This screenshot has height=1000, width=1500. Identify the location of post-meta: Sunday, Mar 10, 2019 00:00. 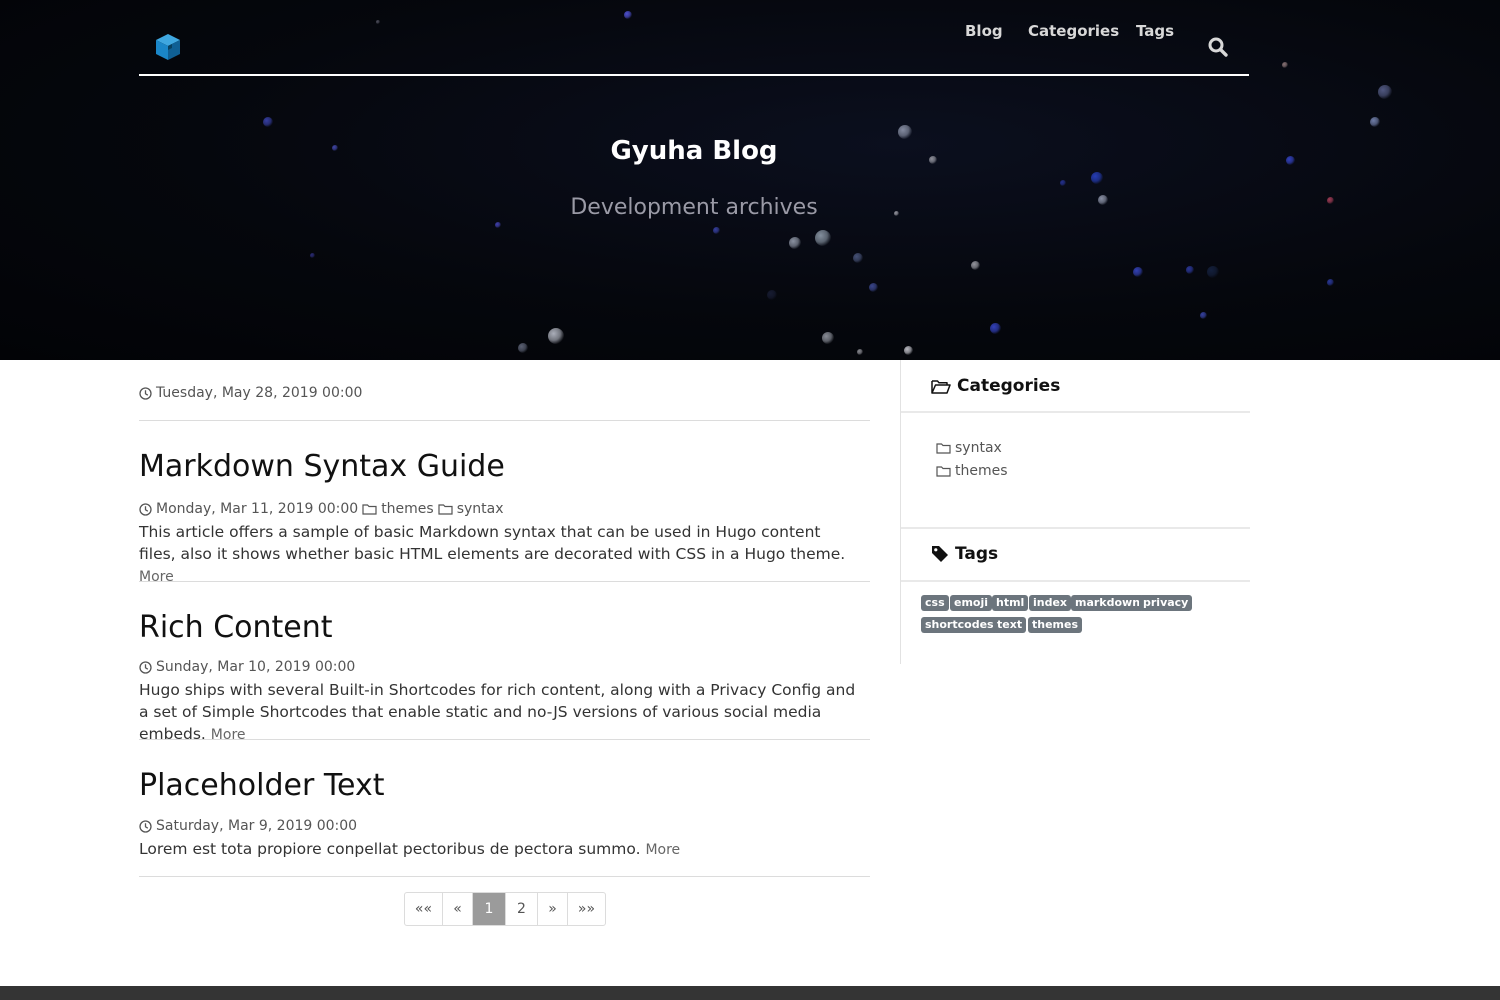
(247, 667).